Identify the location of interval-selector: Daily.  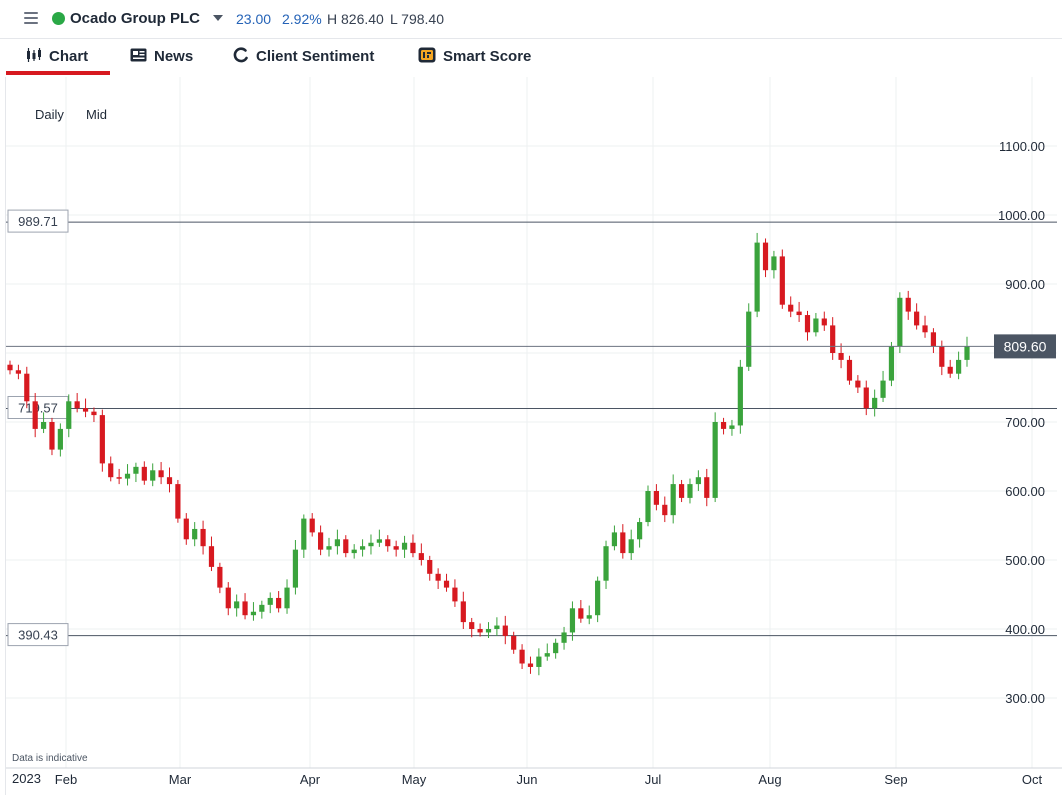
(49, 114).